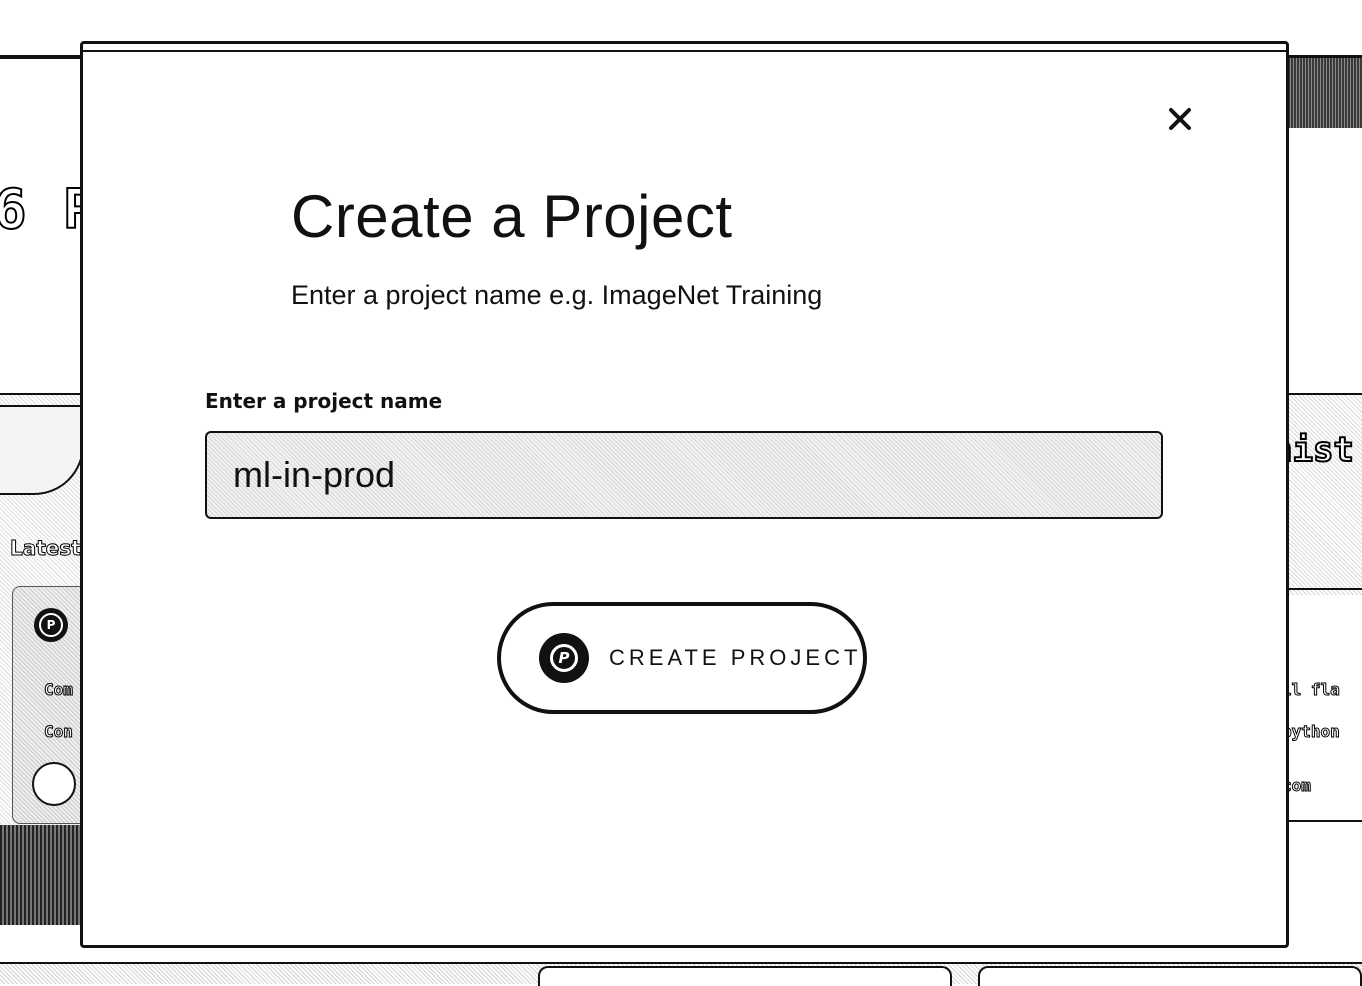 This screenshot has height=986, width=1362. I want to click on p-logo-icon: P, so click(564, 658).